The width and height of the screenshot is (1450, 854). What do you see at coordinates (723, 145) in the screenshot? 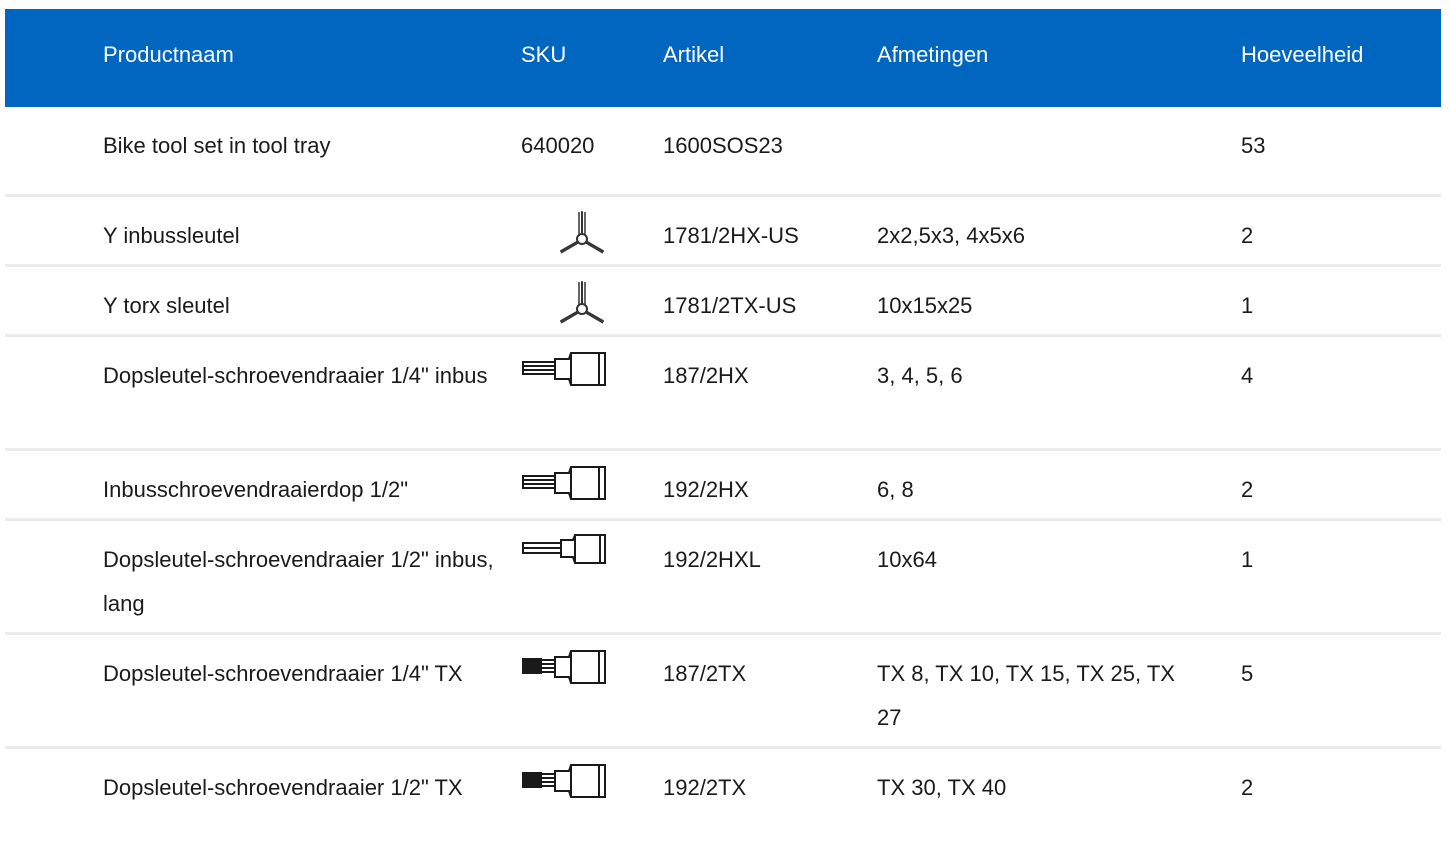
I see `product-article: 1600SOS23` at bounding box center [723, 145].